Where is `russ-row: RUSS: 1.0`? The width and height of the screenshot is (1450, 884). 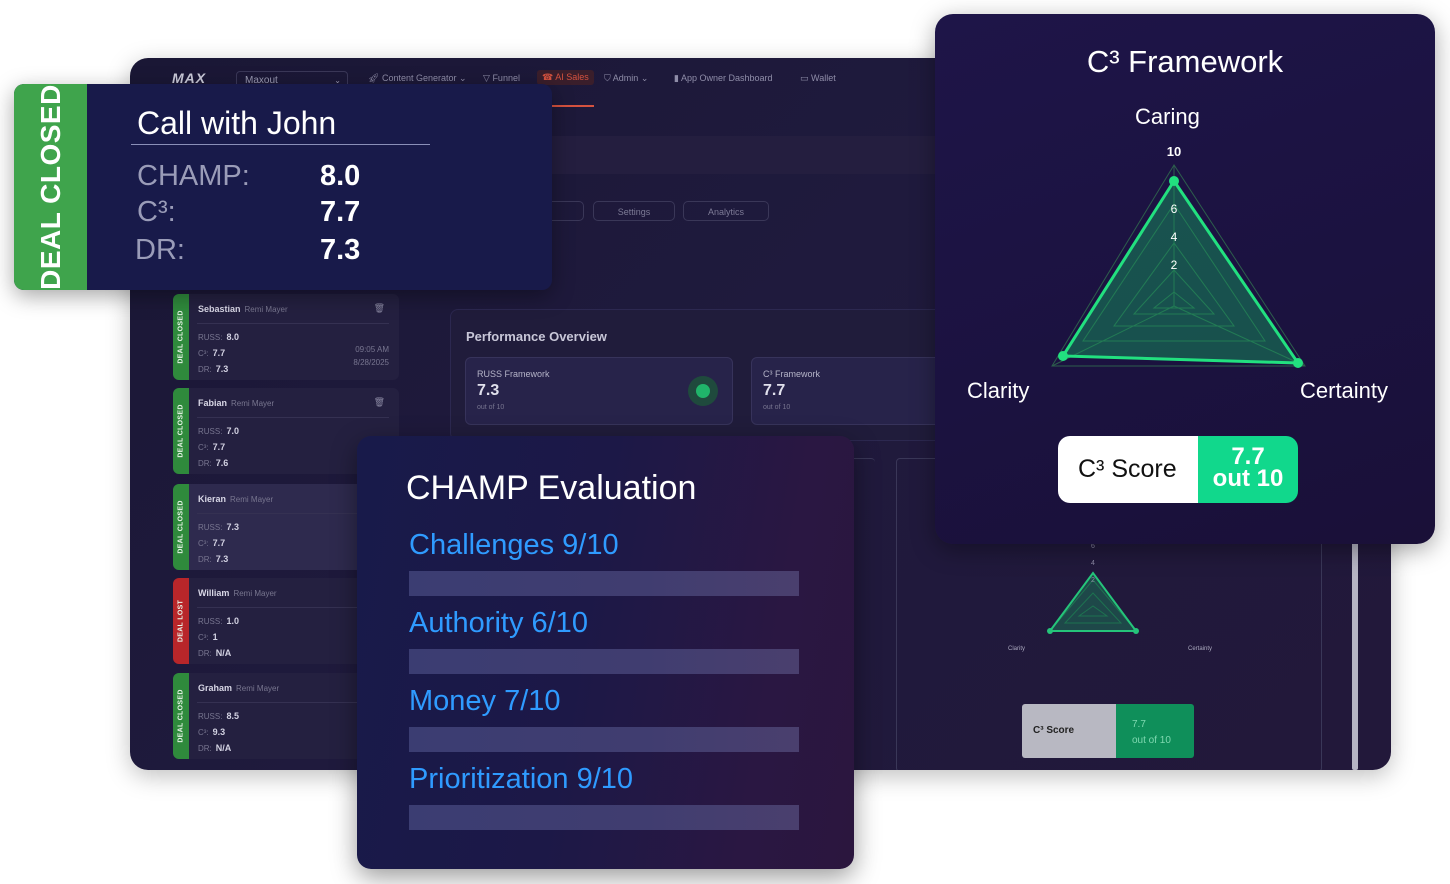
russ-row: RUSS: 1.0 is located at coordinates (218, 621).